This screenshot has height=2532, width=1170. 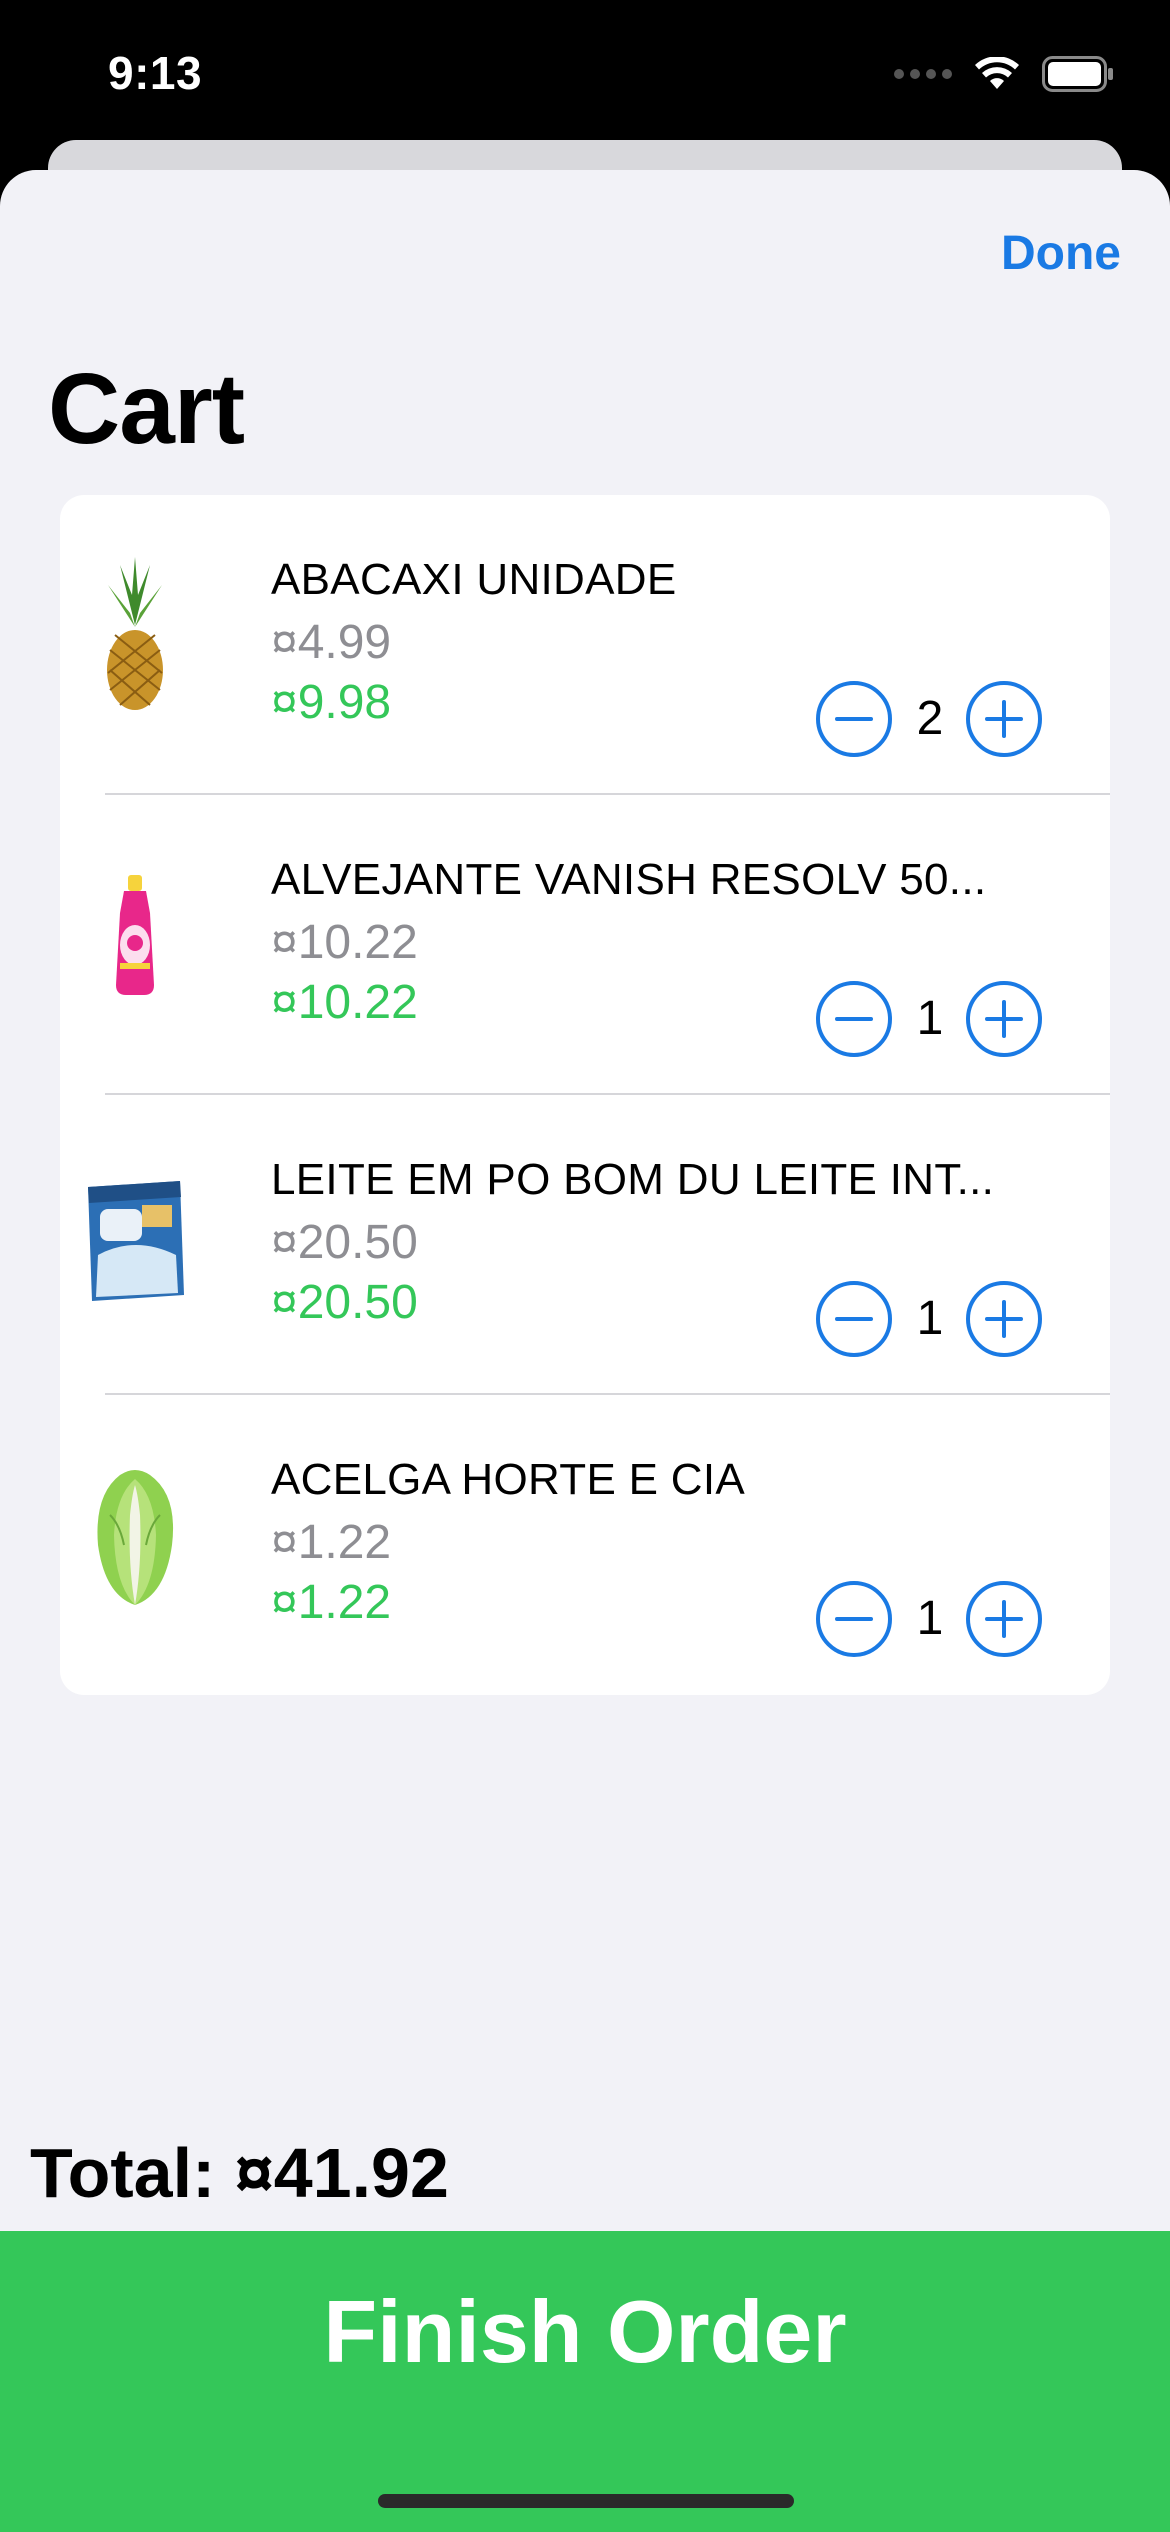 What do you see at coordinates (474, 579) in the screenshot?
I see `item-name: ABACAXI UNIDADE` at bounding box center [474, 579].